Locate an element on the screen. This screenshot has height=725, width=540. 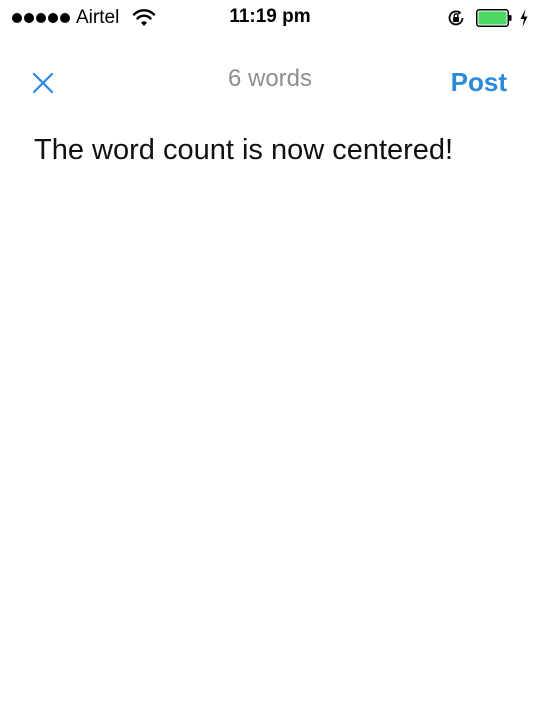
charging-icon is located at coordinates (524, 18).